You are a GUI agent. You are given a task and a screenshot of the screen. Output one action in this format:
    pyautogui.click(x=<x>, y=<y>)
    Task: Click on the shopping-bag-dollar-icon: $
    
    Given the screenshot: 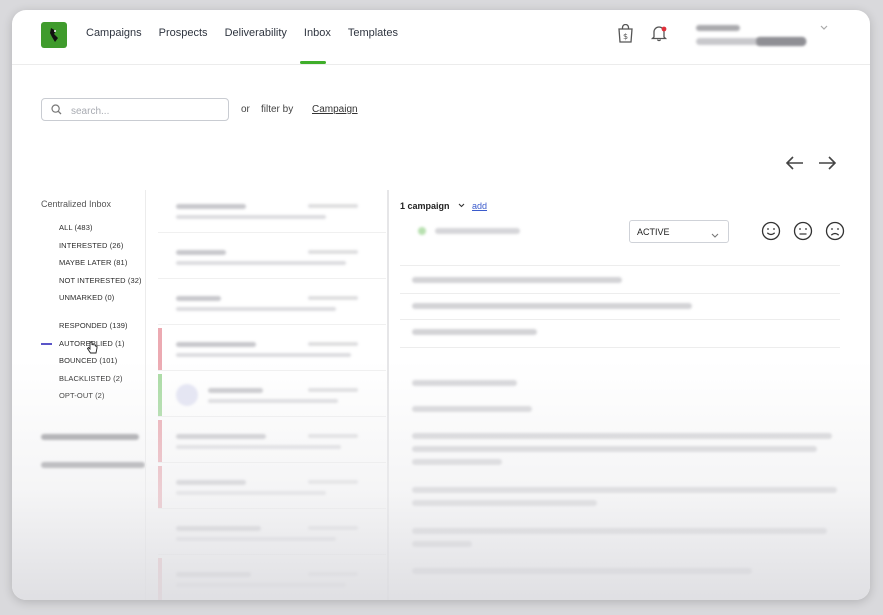 What is the action you would take?
    pyautogui.click(x=625, y=33)
    